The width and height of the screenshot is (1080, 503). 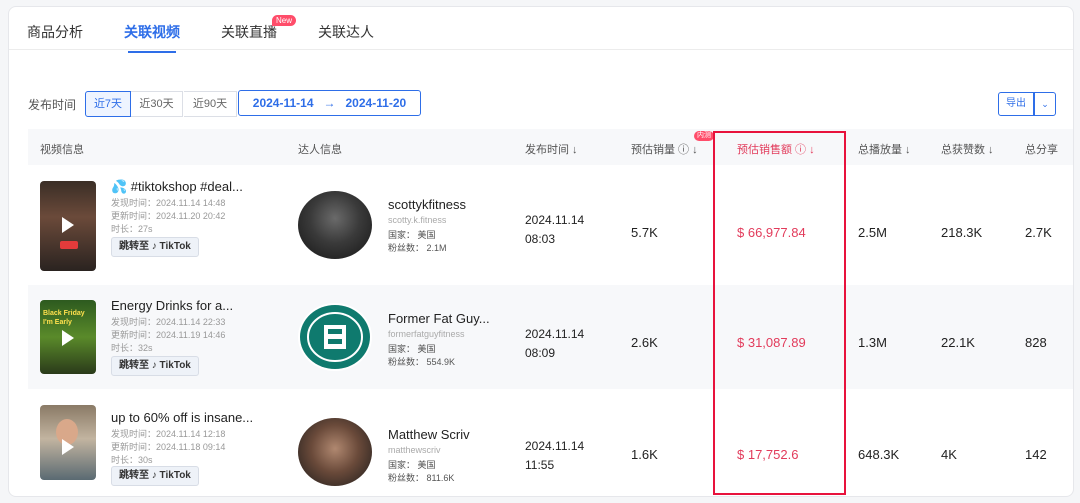 I want to click on views-value: 2.5M, so click(x=872, y=232).